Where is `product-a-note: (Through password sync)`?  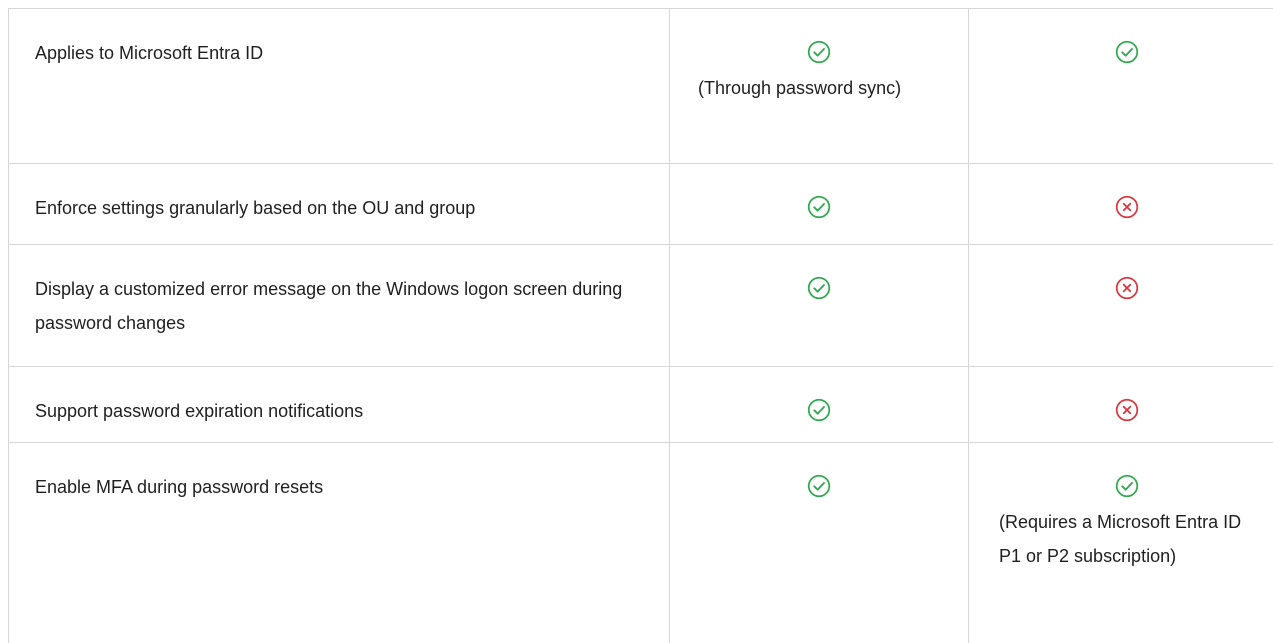 product-a-note: (Through password sync) is located at coordinates (804, 88).